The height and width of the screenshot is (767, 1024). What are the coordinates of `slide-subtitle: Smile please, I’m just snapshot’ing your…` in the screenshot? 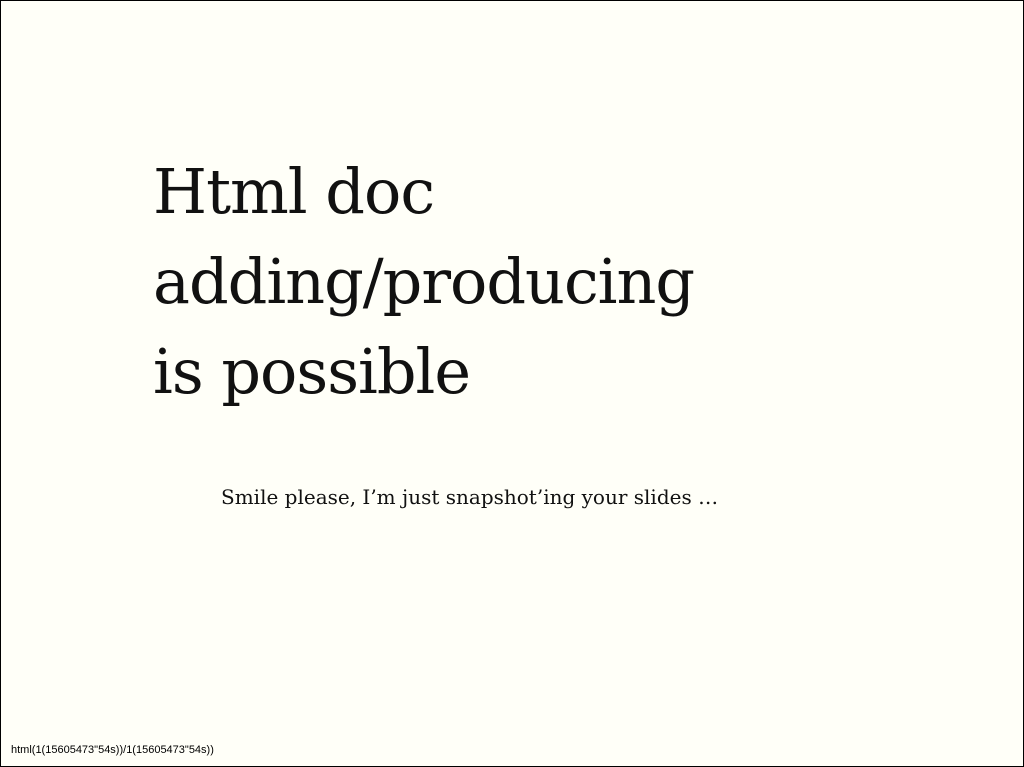 It's located at (470, 497).